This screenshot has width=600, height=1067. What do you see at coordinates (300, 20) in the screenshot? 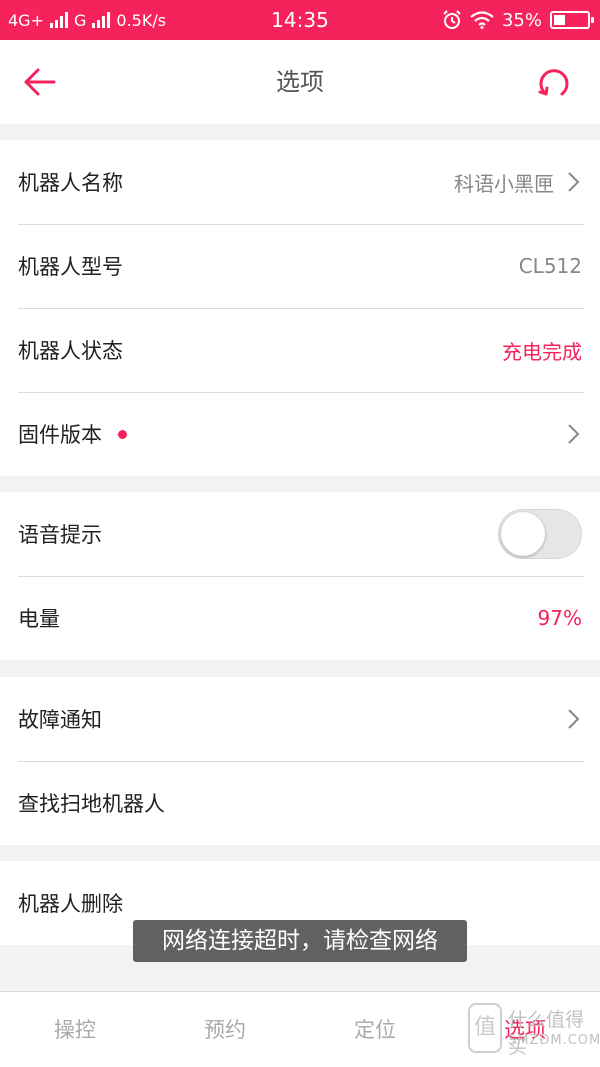
I see `status-bar: 4G+ G 0.5K/s 14:35 35%` at bounding box center [300, 20].